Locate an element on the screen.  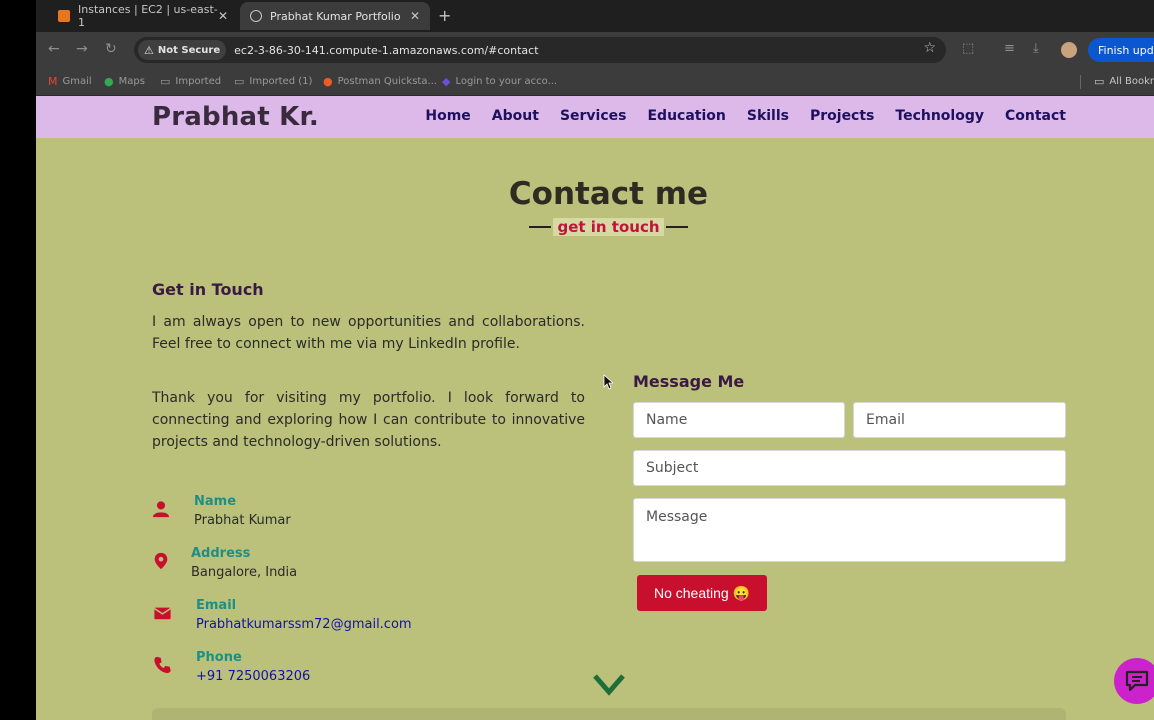
nav-home: Home is located at coordinates (447, 116).